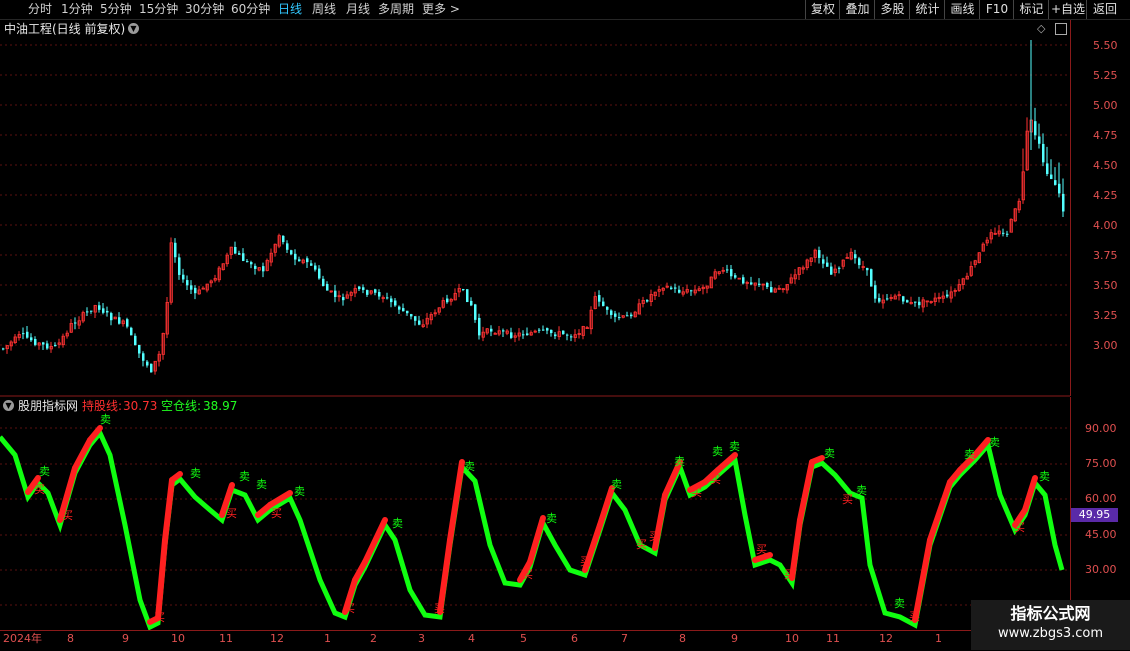  What do you see at coordinates (133, 28) in the screenshot?
I see `chevron-down-icon: ▼` at bounding box center [133, 28].